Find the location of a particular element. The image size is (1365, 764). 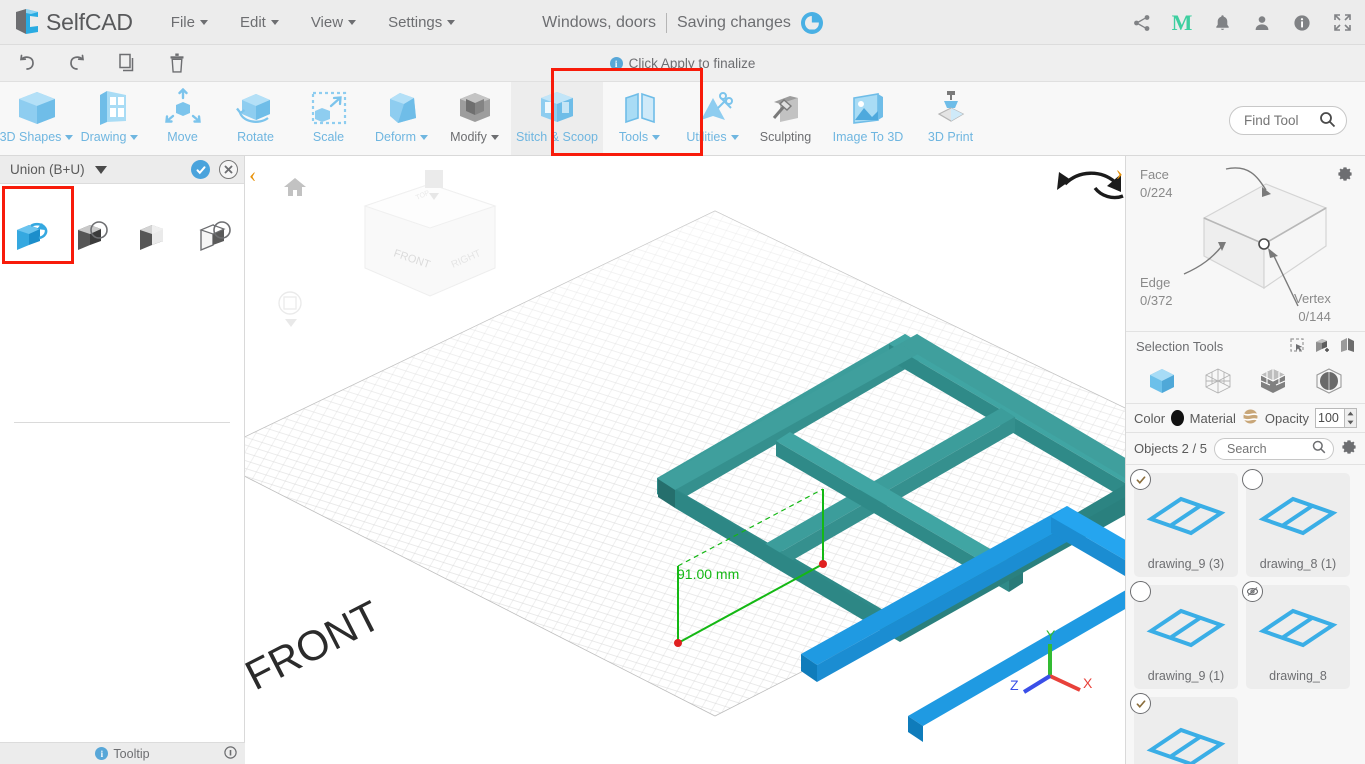

ribbon-tools: Tools is located at coordinates (639, 118).